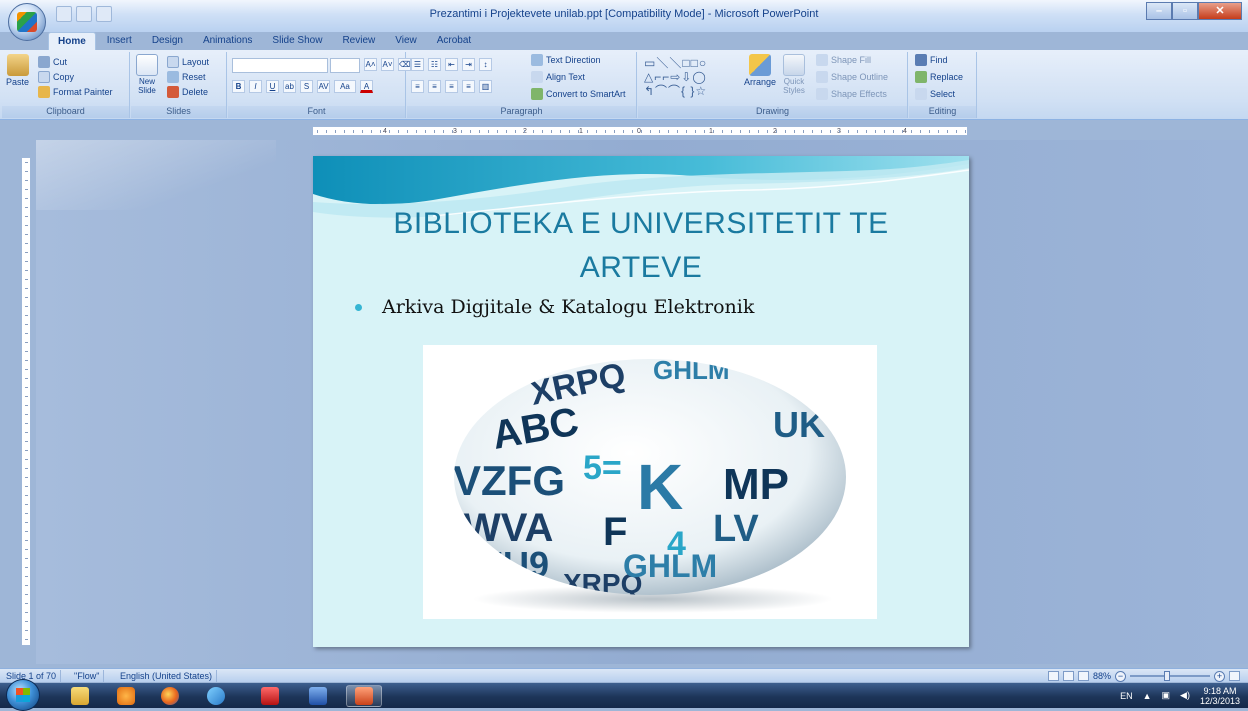  What do you see at coordinates (566, 60) in the screenshot?
I see `text-direction-button: Text Direction` at bounding box center [566, 60].